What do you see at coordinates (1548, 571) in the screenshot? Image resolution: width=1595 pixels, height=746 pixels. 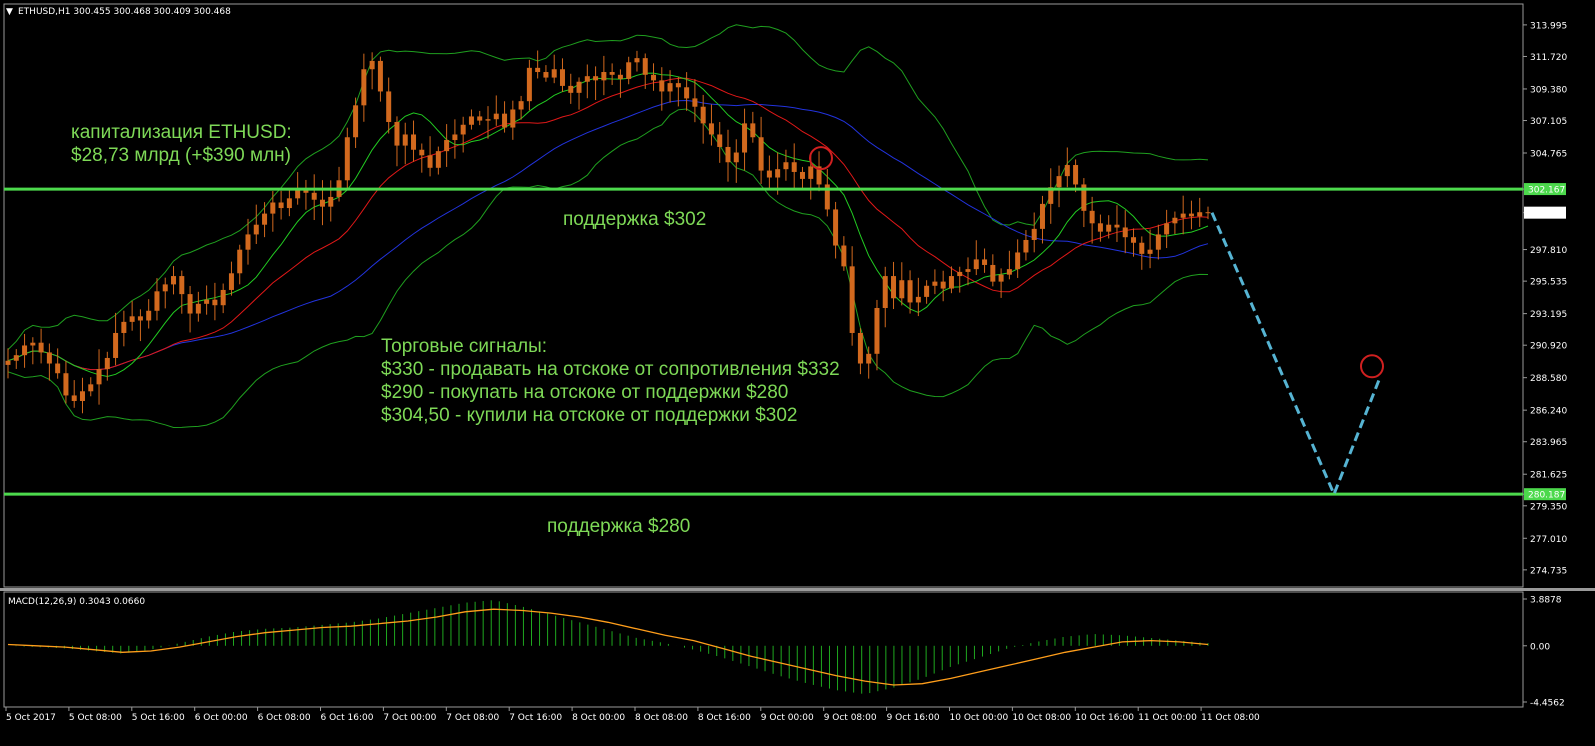 I see `price-tick-label: 274.735` at bounding box center [1548, 571].